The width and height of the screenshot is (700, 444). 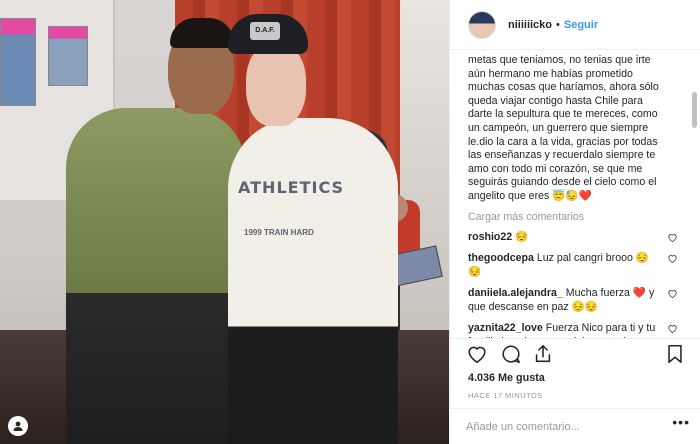 What do you see at coordinates (511, 354) in the screenshot?
I see `comment-icon` at bounding box center [511, 354].